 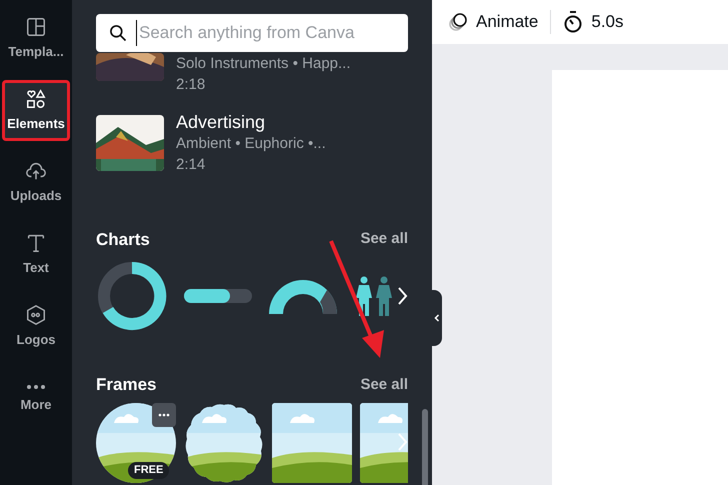 I want to click on search-field: Search anything from Canva, so click(x=252, y=33).